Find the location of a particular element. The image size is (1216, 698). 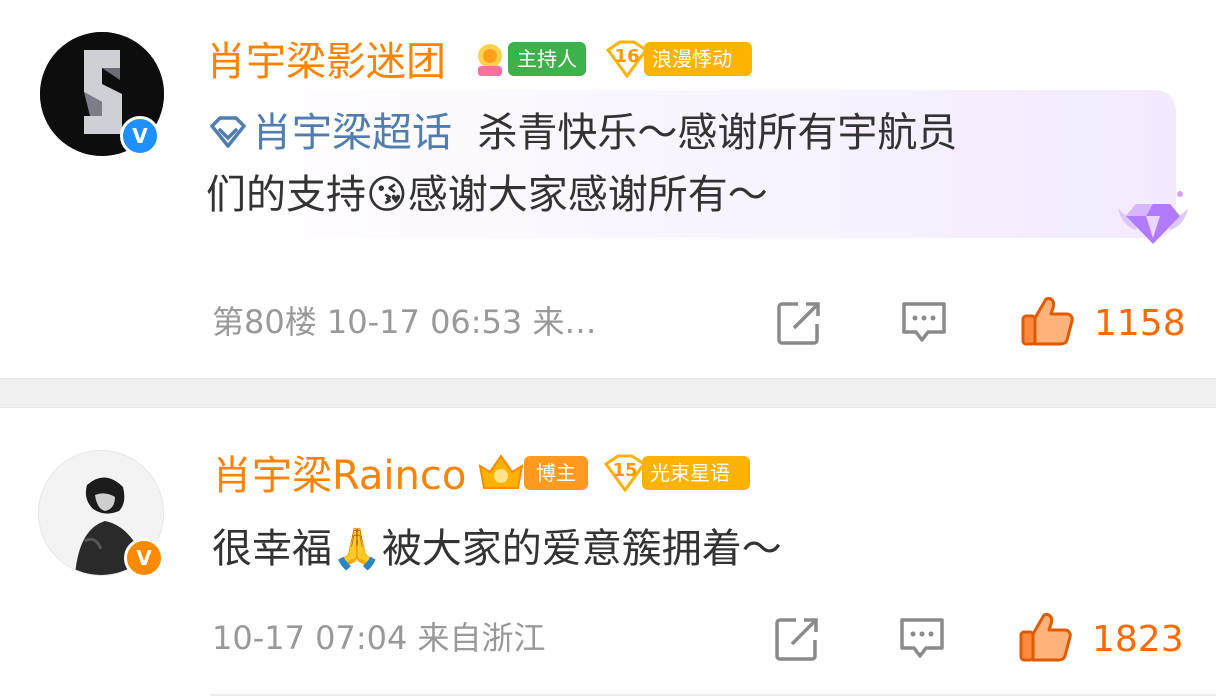

host-tag: 主持人 is located at coordinates (547, 59).